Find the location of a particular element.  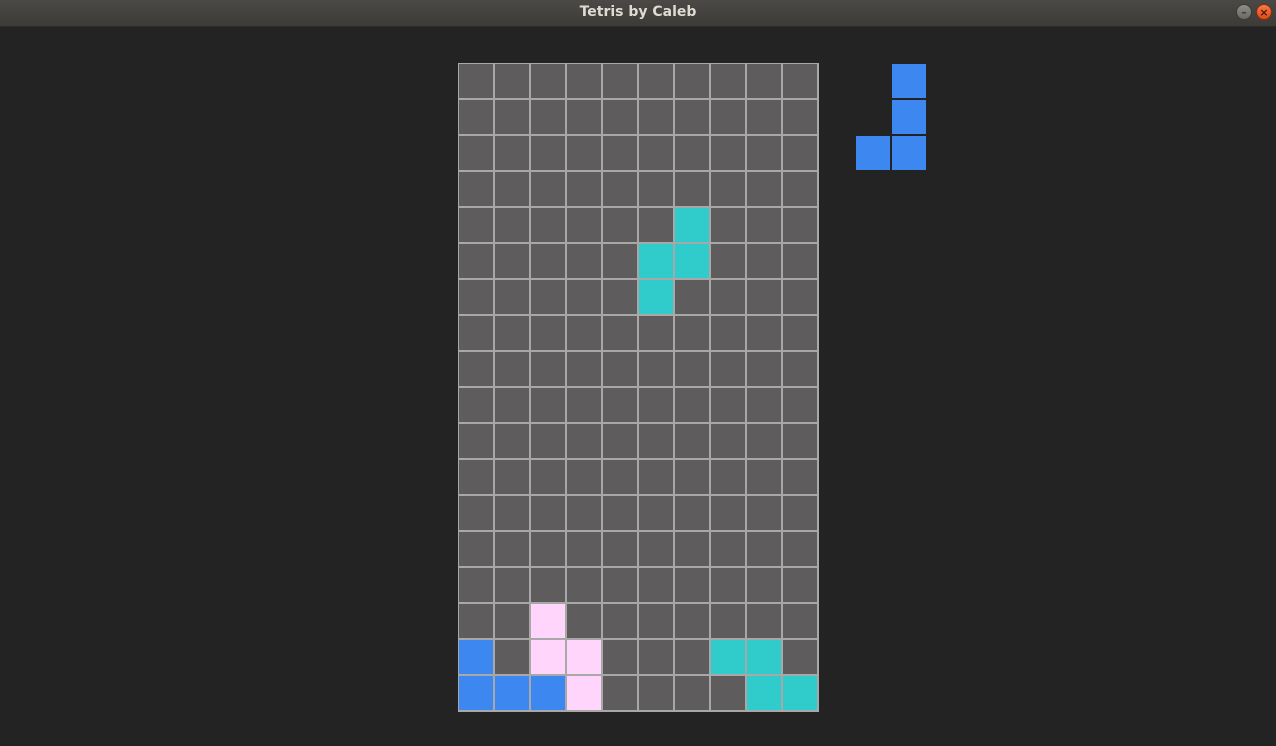

close-button: × is located at coordinates (1264, 12).